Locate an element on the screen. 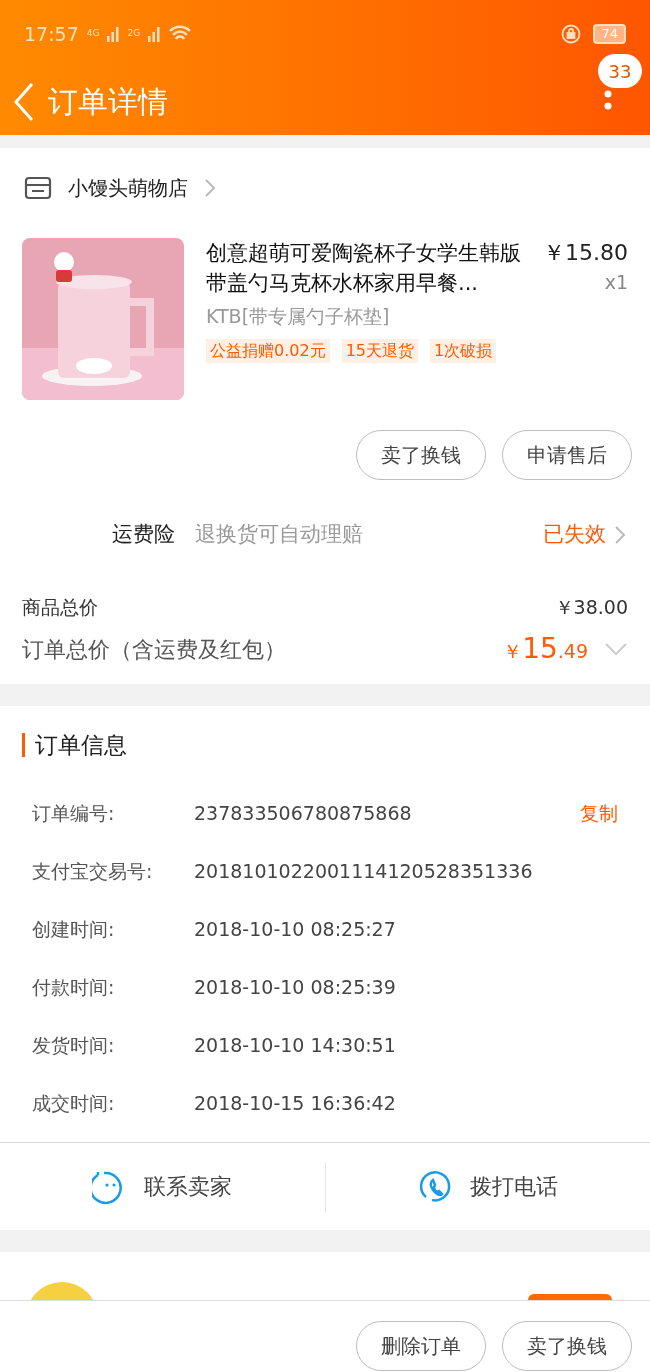  chevron-down-icon is located at coordinates (616, 649).